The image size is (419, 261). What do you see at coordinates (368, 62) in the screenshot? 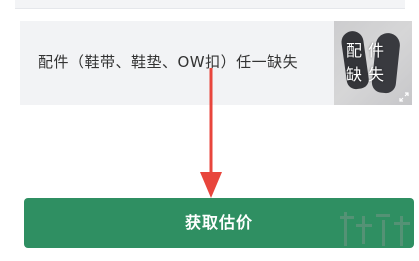
I see `thumbnail-overlay-text: 配件缺失` at bounding box center [368, 62].